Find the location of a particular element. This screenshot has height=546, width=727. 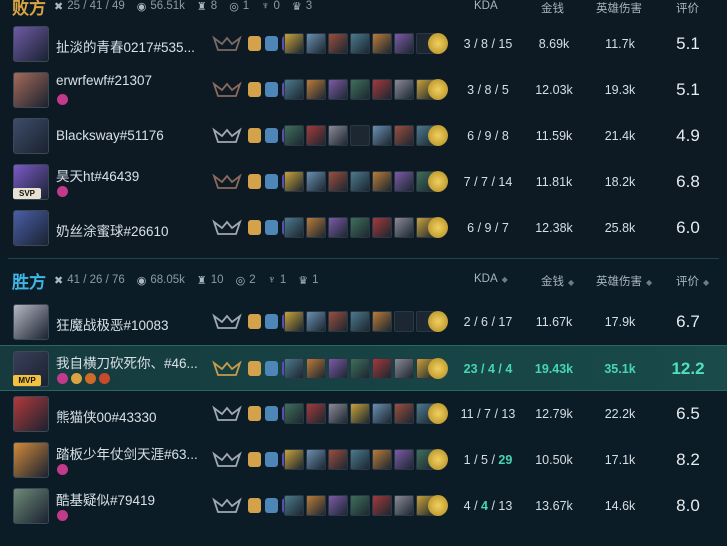

player-row: 酷基疑似#79419 4 / 4 / 13 13.67k 14.6k 8.0 is located at coordinates (363, 506).